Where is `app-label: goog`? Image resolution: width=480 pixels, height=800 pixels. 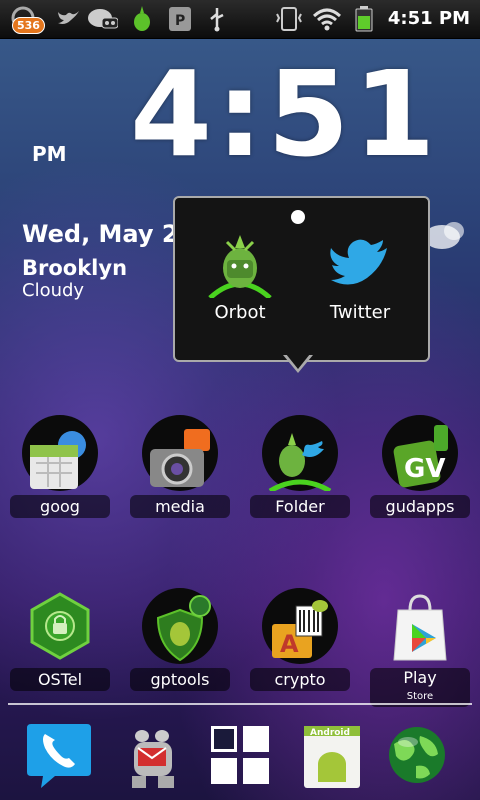 app-label: goog is located at coordinates (60, 506).